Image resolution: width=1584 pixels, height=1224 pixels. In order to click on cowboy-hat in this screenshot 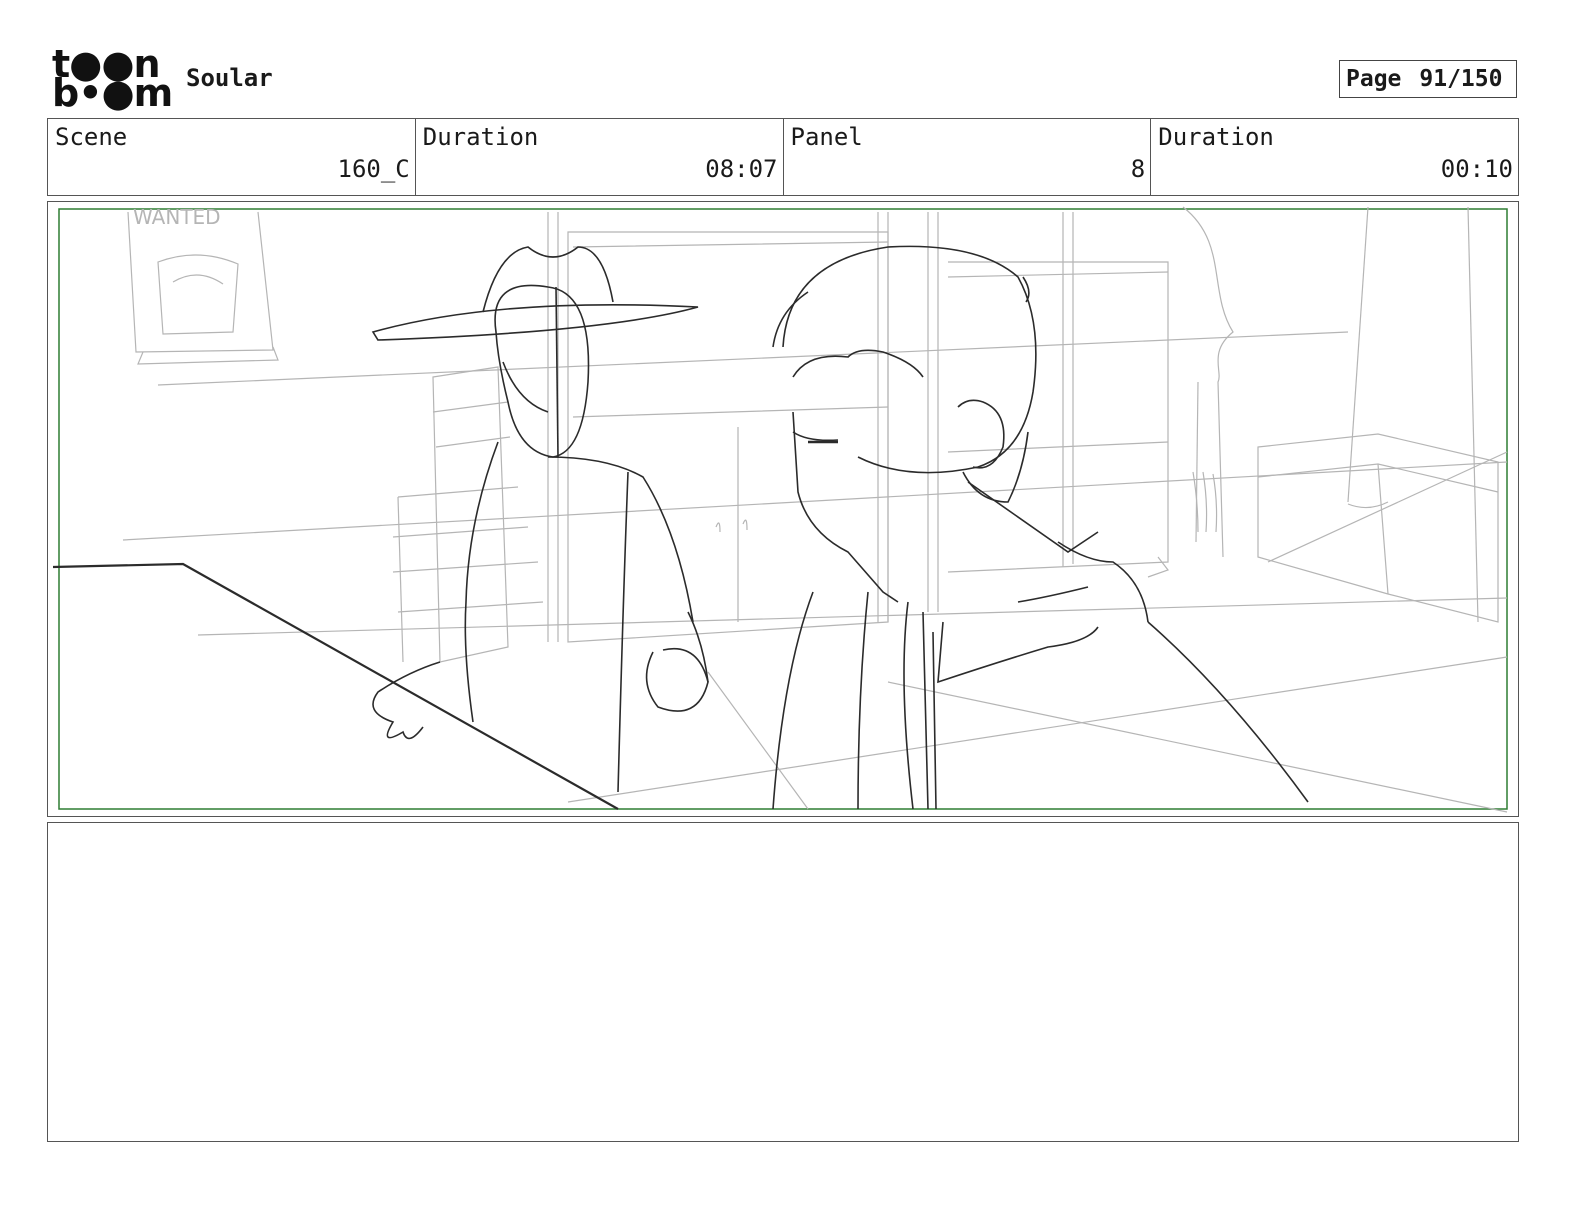, I will do `click(535, 322)`.